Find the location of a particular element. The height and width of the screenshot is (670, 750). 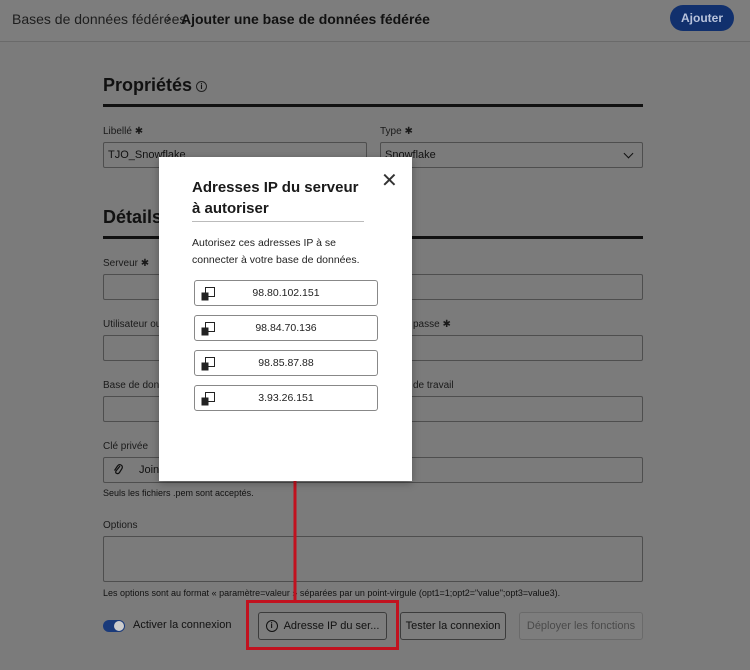

ip-address: 98.80.102.151 is located at coordinates (286, 293).